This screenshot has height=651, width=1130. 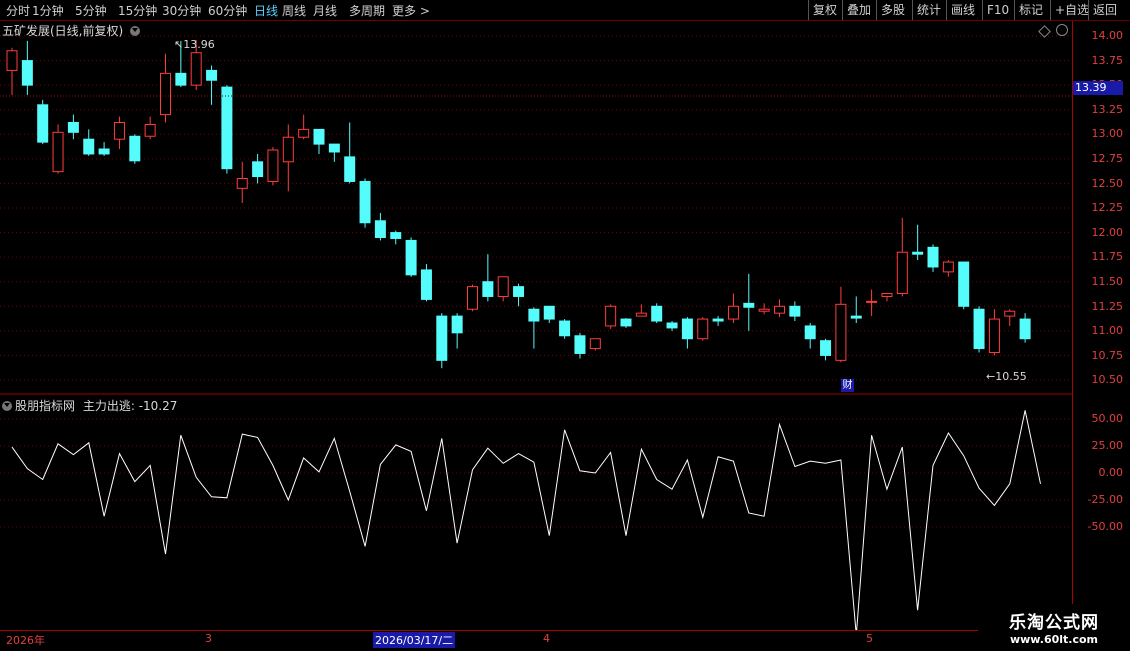 I want to click on toolbar-button-6: 标记, so click(x=1030, y=10).